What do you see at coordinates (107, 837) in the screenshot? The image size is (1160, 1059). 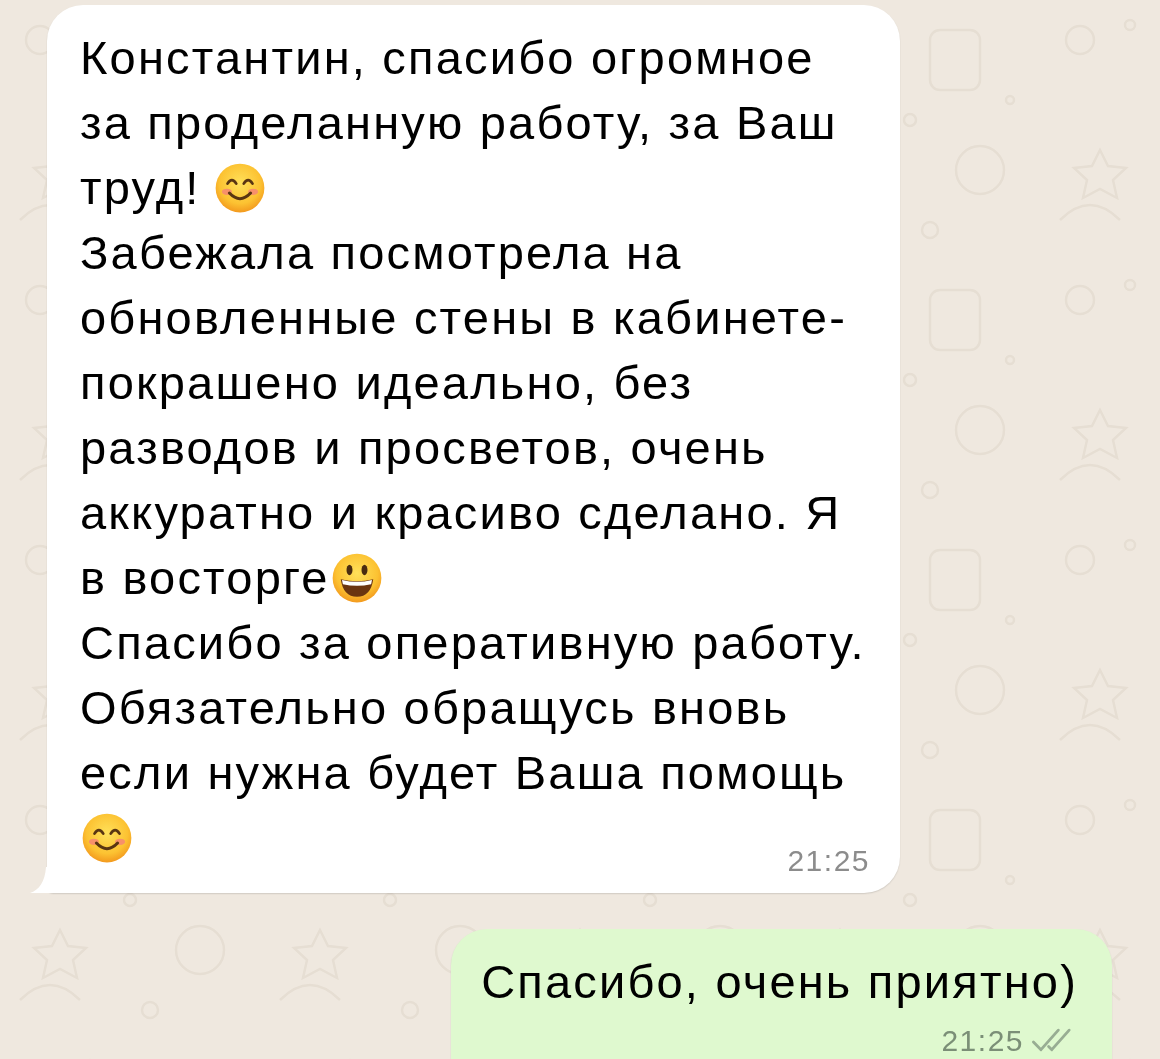 I see `smiling-face-icon` at bounding box center [107, 837].